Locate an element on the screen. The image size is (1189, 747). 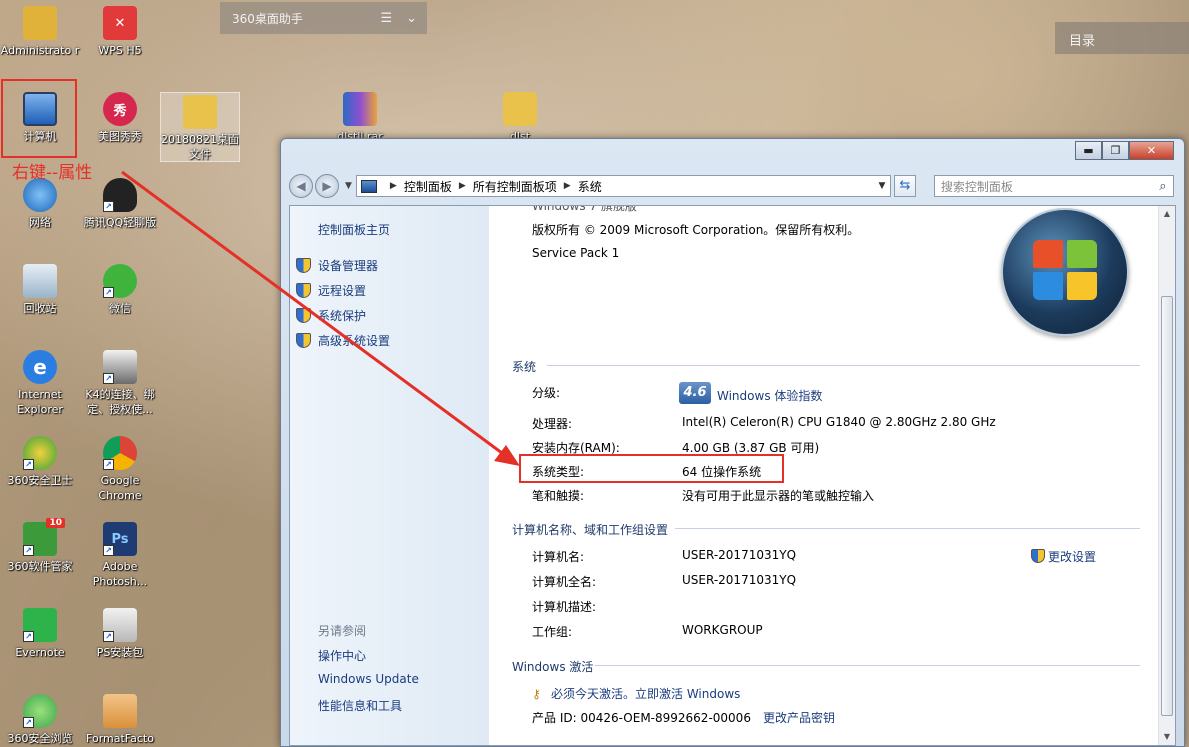
desktop-icon-meitu: 秀 美图秀秀 is located at coordinates (120, 118).